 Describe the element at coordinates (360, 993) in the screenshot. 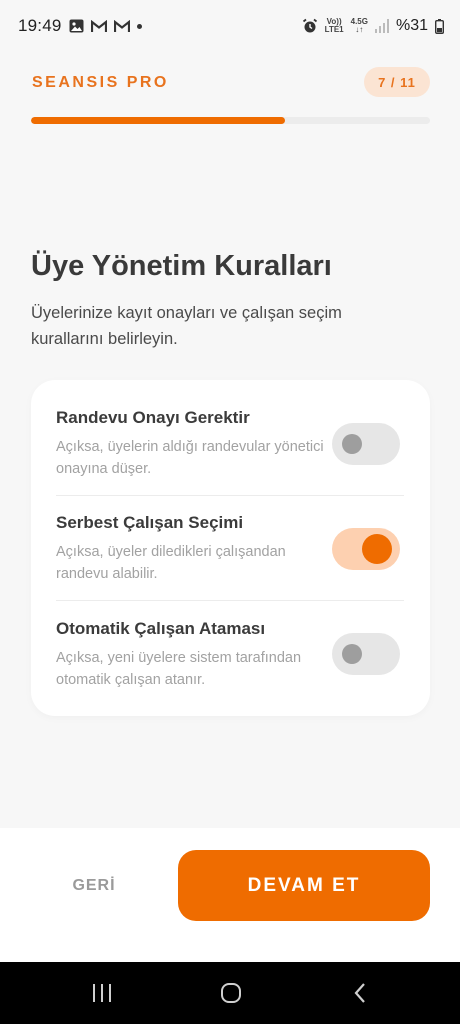

I see `back-icon` at that location.